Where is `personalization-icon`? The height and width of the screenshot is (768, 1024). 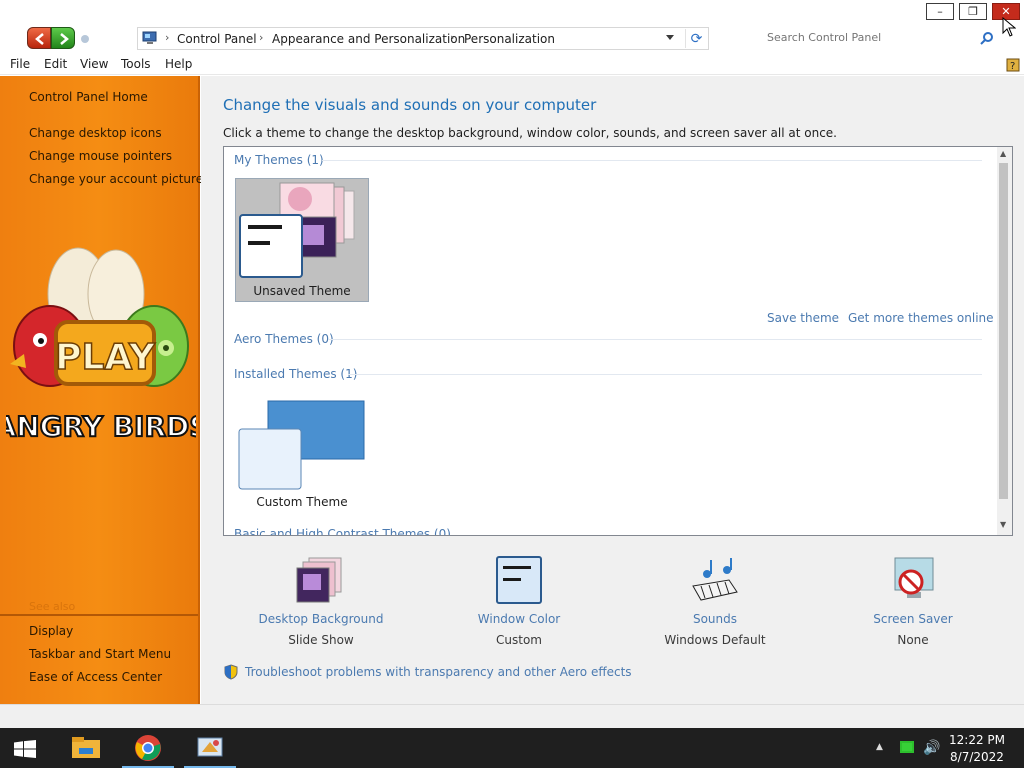
personalization-icon is located at coordinates (210, 747).